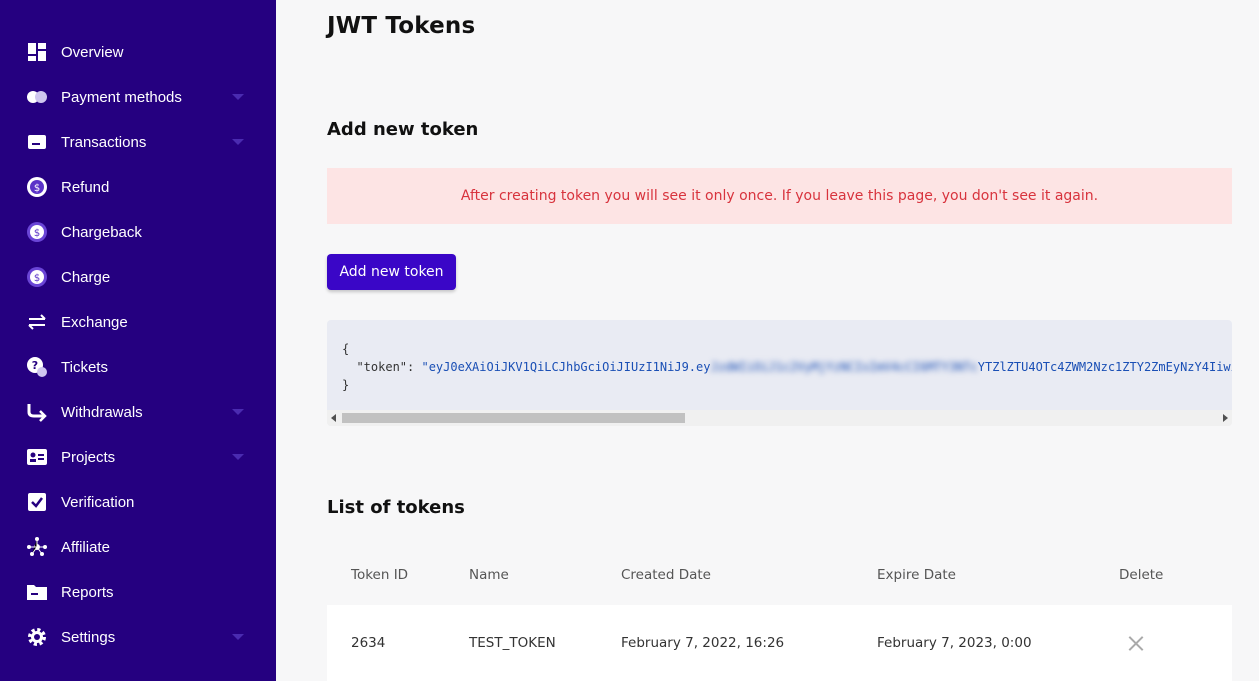  I want to click on sidebar-item-label: Transactions, so click(104, 142).